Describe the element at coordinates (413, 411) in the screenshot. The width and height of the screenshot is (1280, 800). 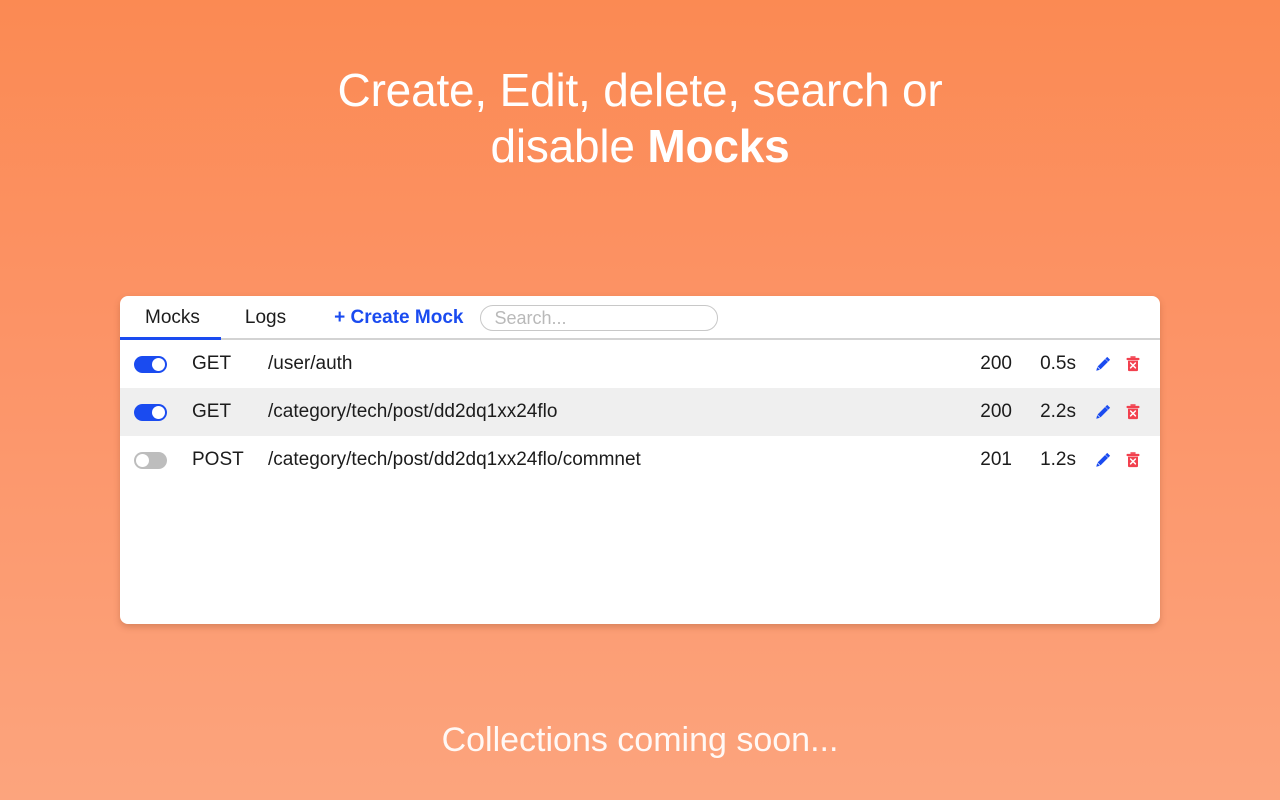
I see `row-path: /category/tech/post/dd2dq1xx24flo` at that location.